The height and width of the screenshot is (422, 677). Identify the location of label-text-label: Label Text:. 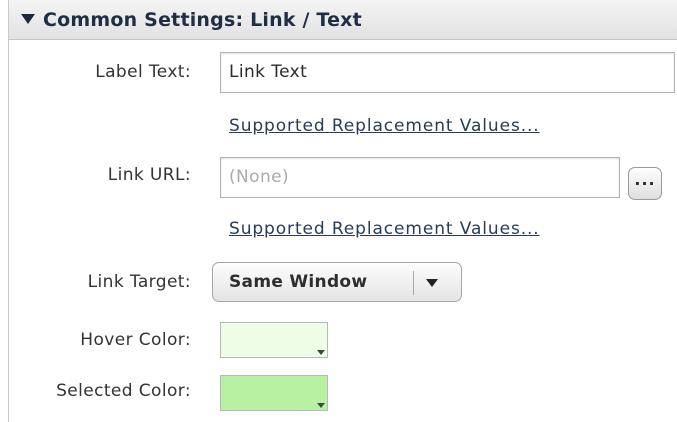
(143, 72).